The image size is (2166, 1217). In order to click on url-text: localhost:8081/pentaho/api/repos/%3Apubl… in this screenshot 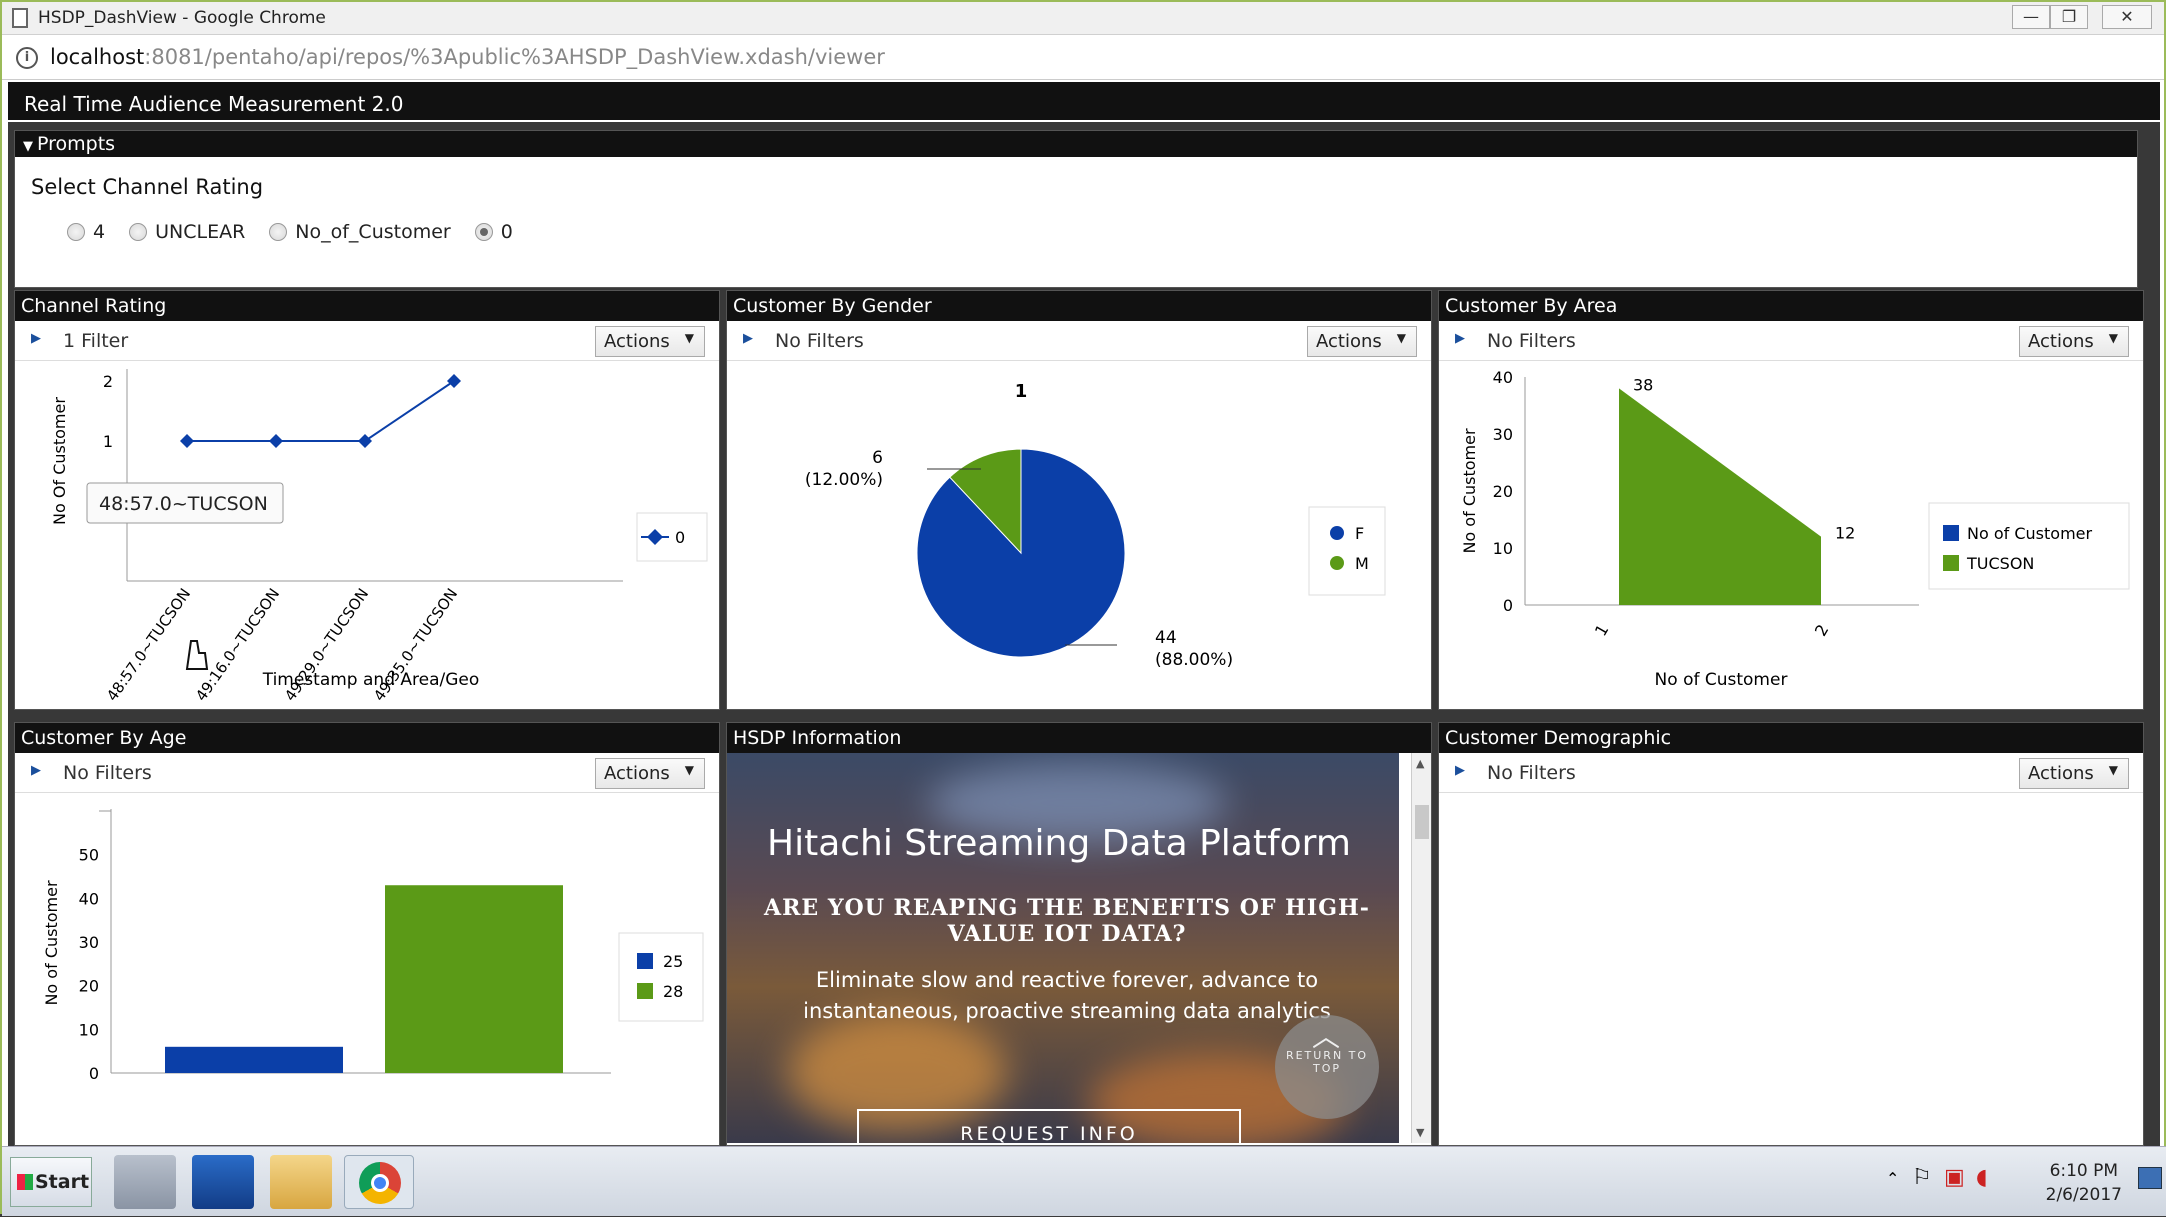, I will do `click(467, 57)`.